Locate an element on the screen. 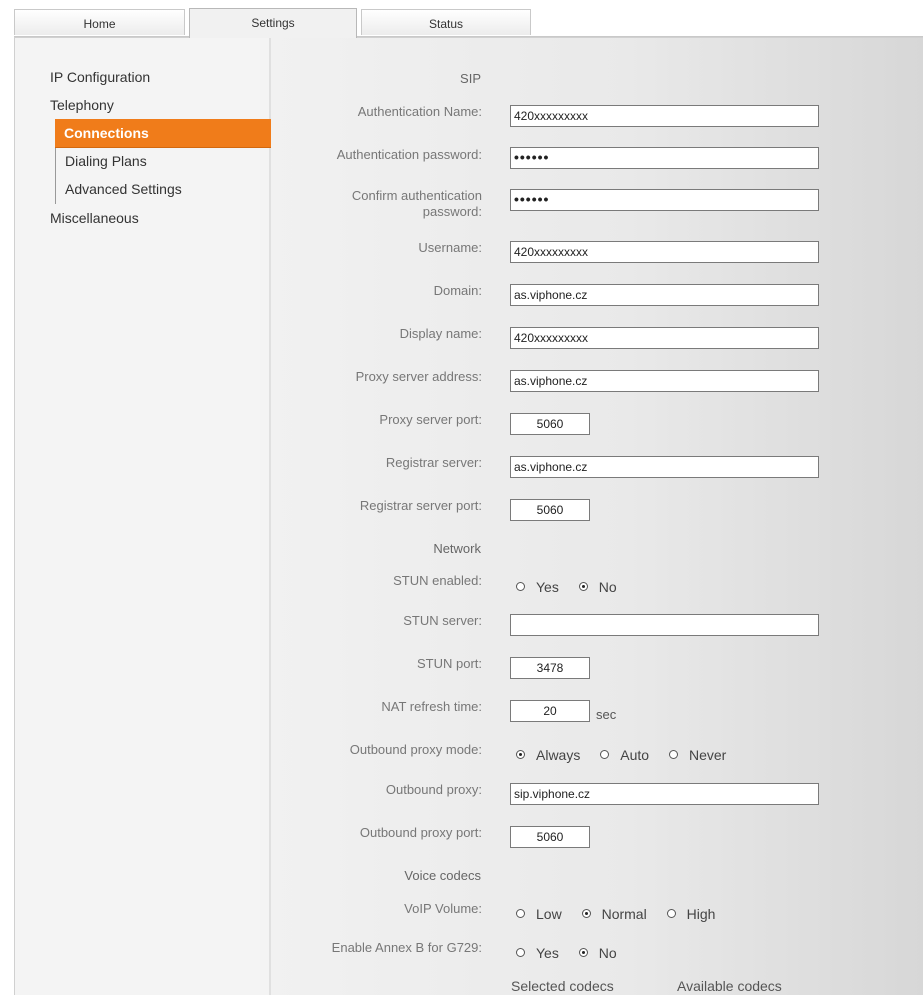 The width and height of the screenshot is (923, 995). selected-codecs-heading: Selected codecs is located at coordinates (562, 986).